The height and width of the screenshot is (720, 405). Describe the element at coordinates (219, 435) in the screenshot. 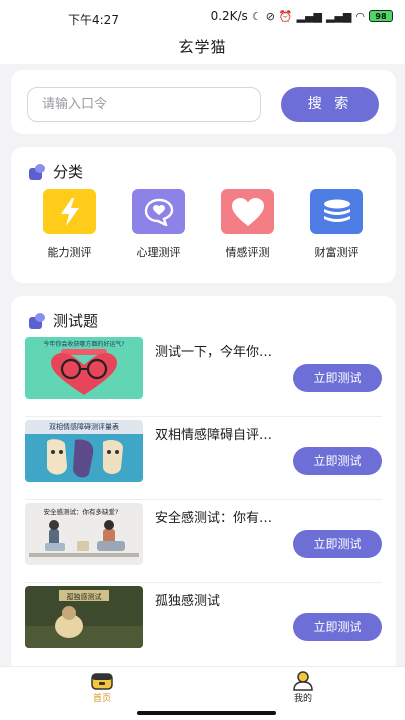

I see `test-title: 双相情感障碍自评量表` at that location.